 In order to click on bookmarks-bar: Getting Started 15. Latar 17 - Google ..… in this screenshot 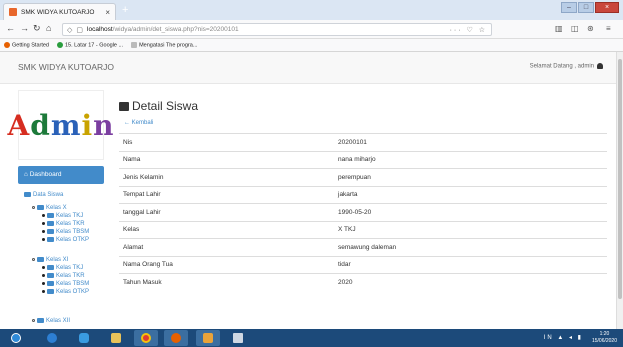, I will do `click(311, 45)`.